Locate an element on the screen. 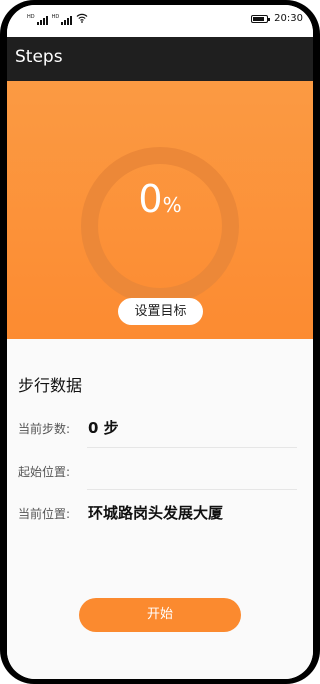  current-steps-row: 当前步数: 0 步 is located at coordinates (158, 437).